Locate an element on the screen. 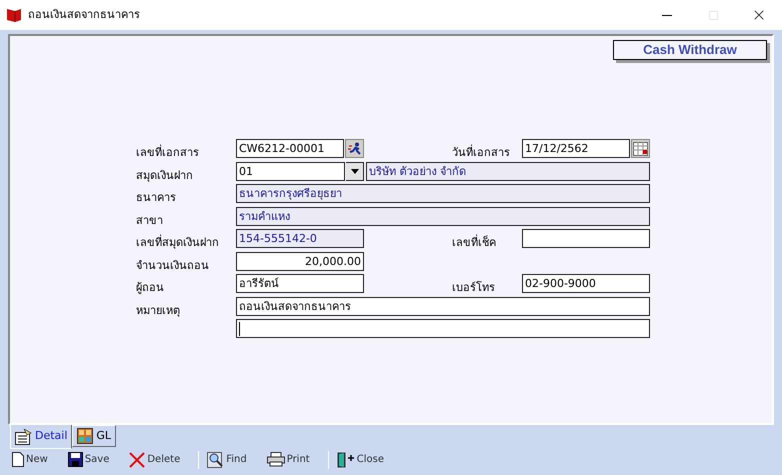  field-label: ธนาคาร is located at coordinates (156, 197).